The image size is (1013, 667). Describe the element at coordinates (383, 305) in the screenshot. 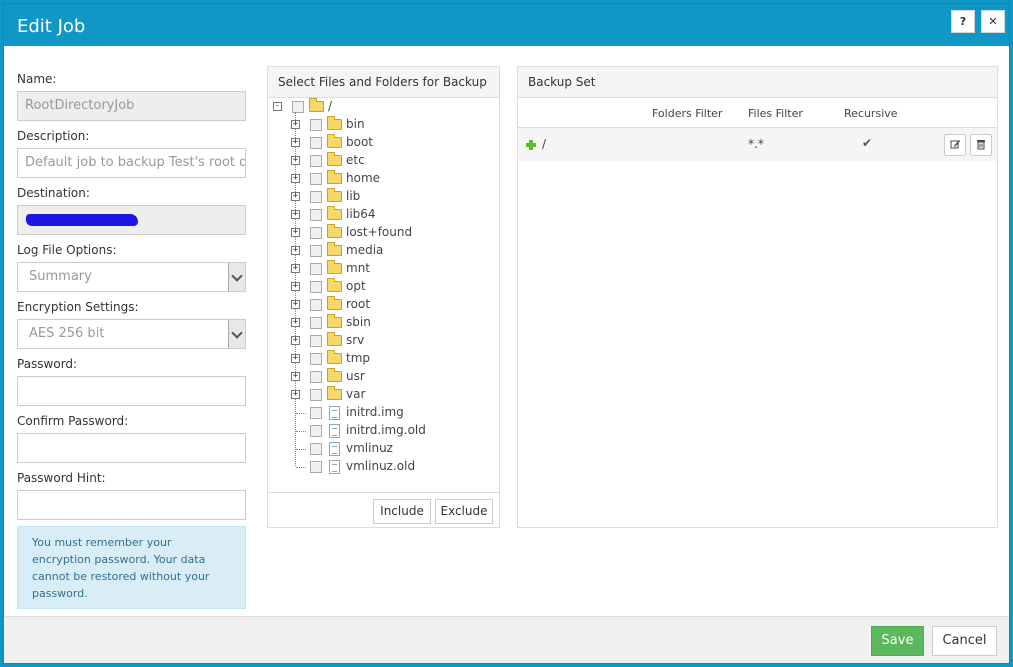

I see `tree-folder-node: + root` at that location.